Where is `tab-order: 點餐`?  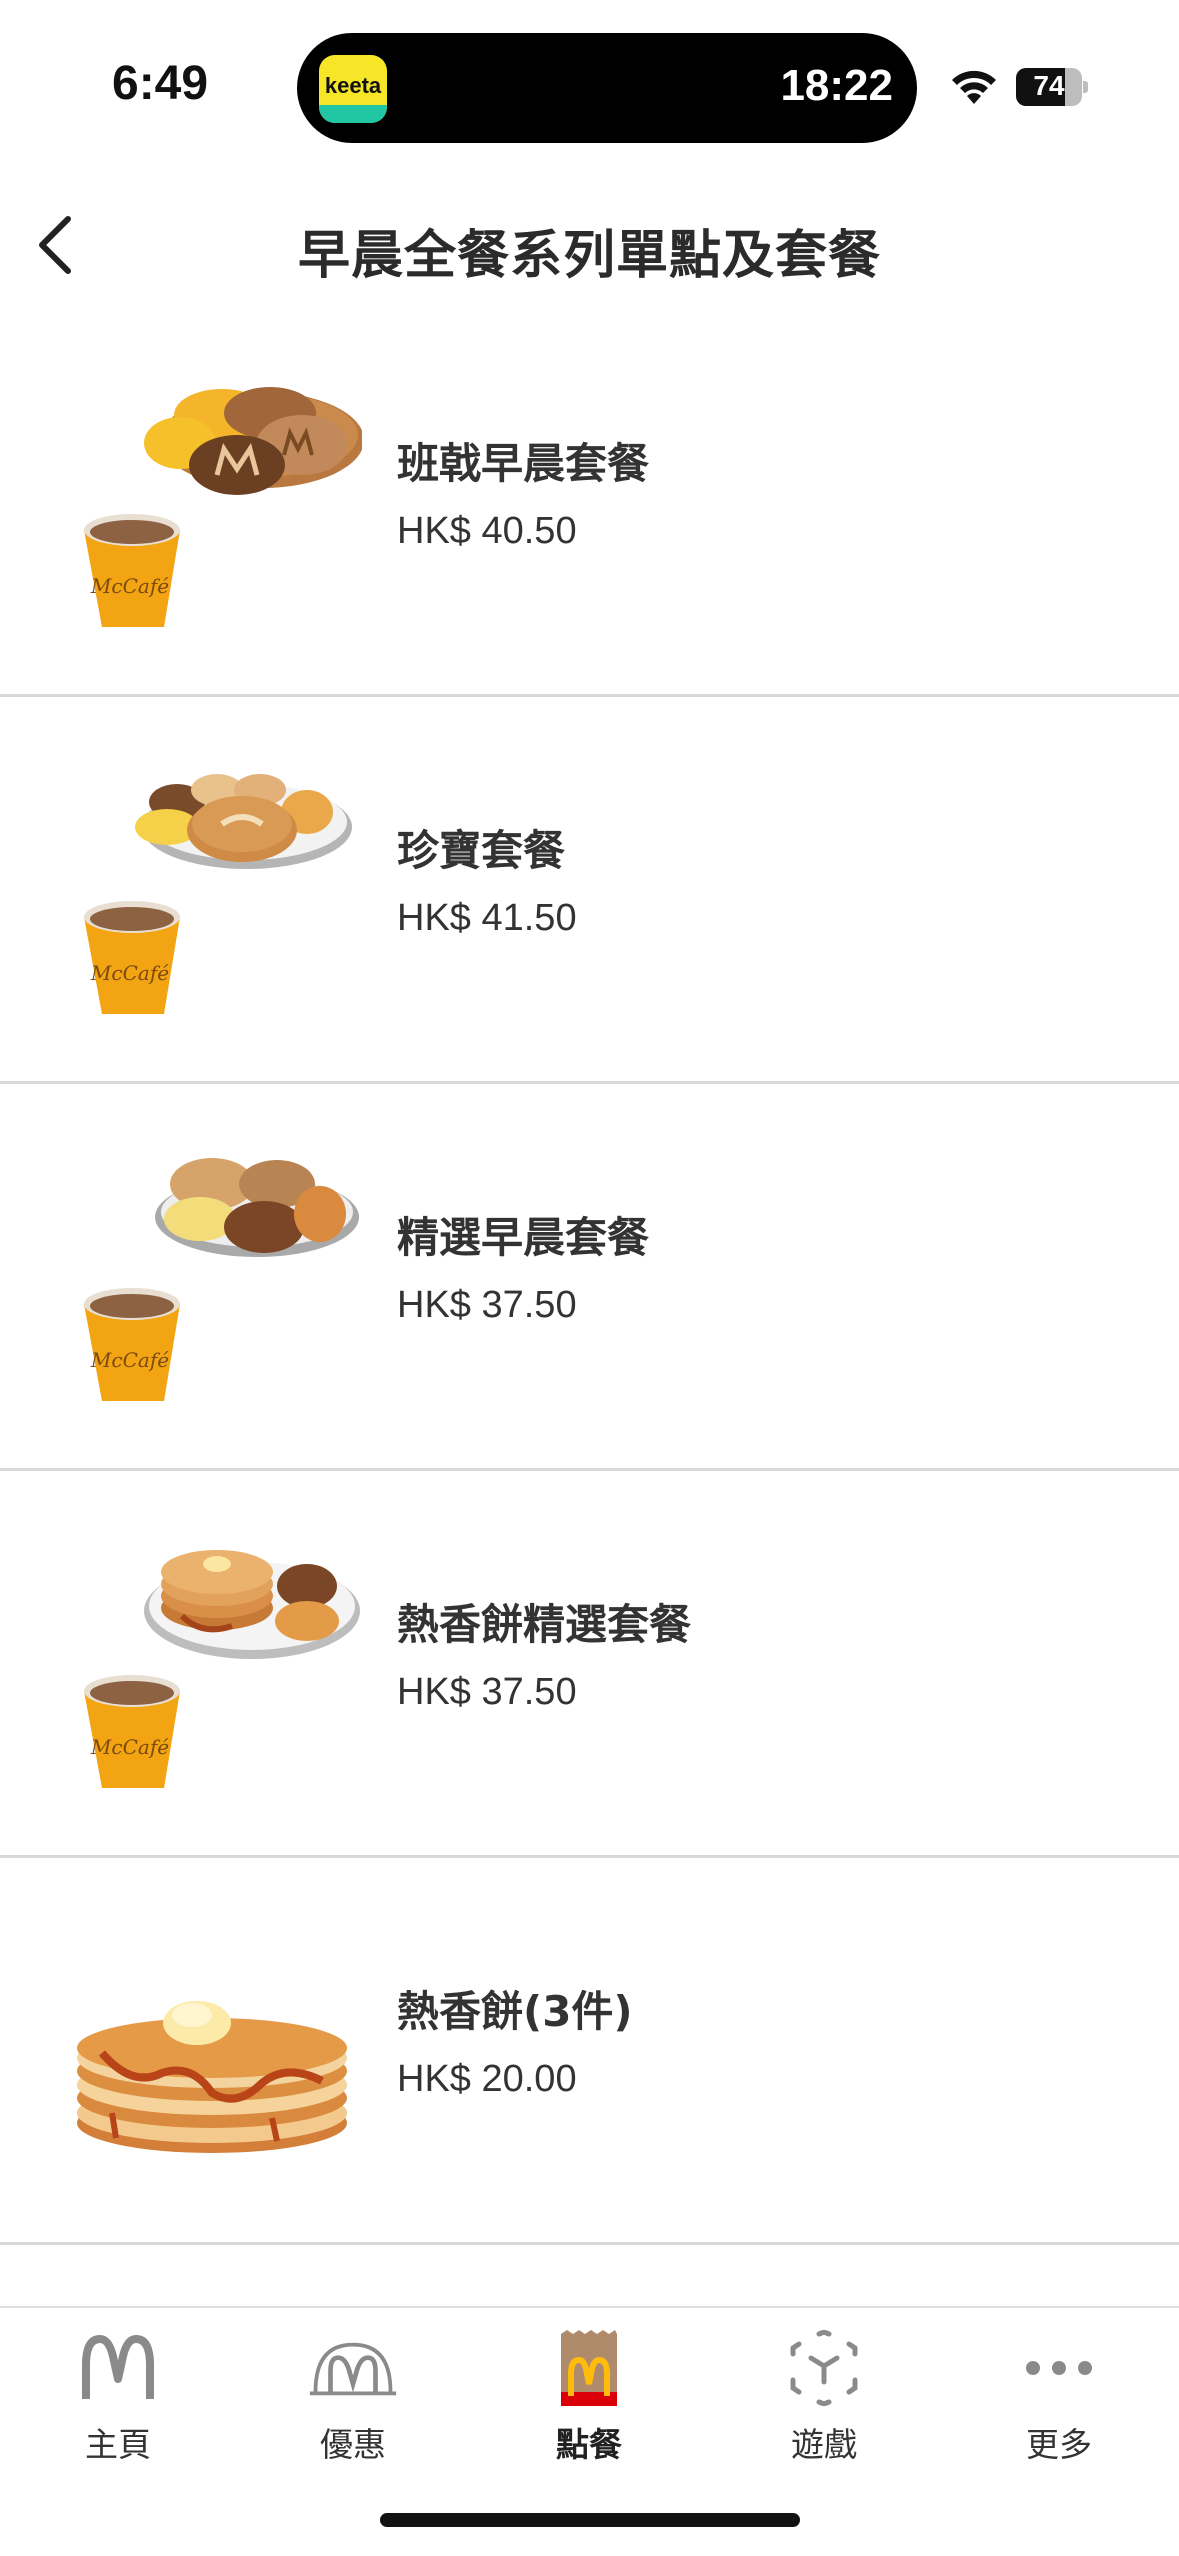 tab-order: 點餐 is located at coordinates (589, 2403).